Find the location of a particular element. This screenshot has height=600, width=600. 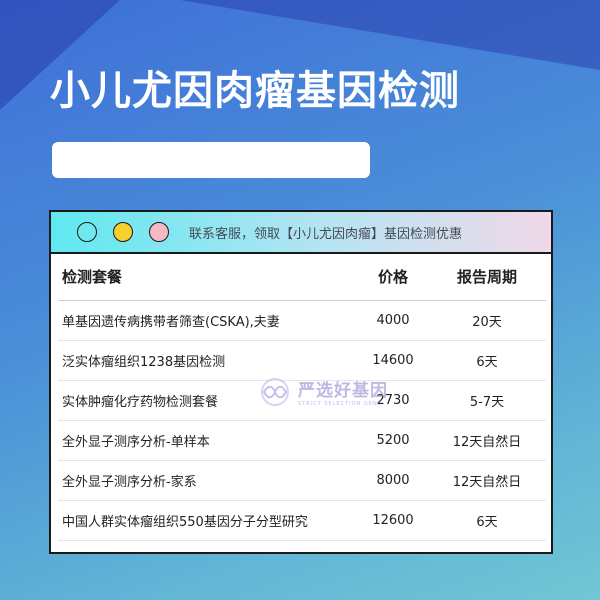

package-name: 中国人群实体瘤组织550基因分子分型研究 is located at coordinates (208, 520).